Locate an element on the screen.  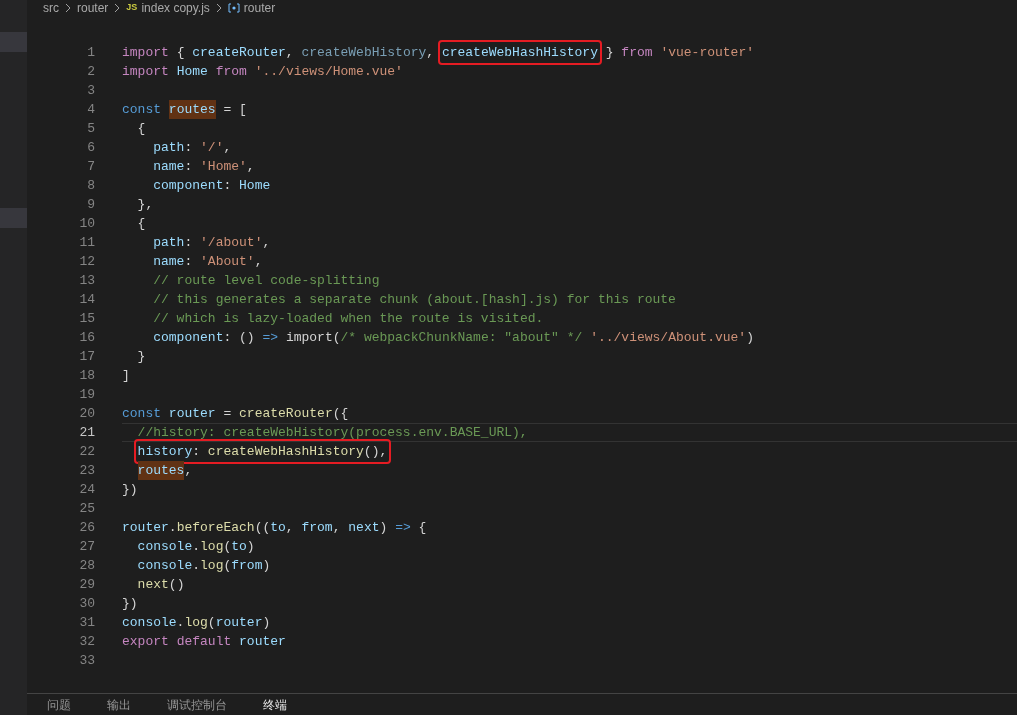
line-number: 21 is located at coordinates (86, 432).